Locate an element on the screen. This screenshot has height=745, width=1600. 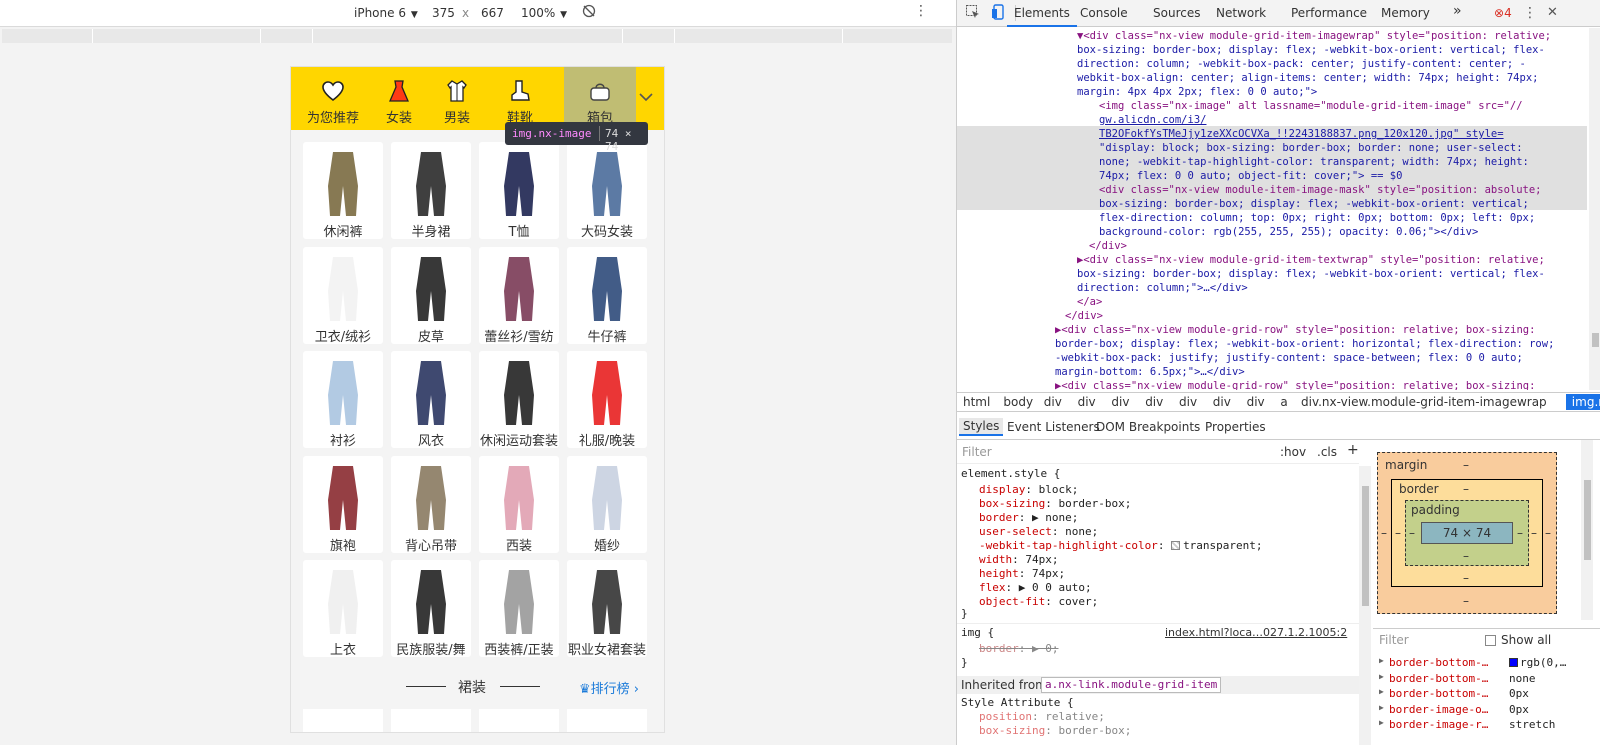
grid-item: 旗袍 is located at coordinates (343, 504).